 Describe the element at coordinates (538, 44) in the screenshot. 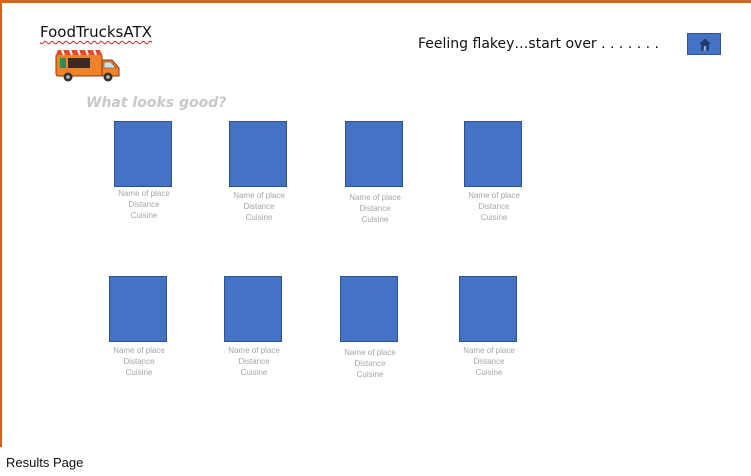

I see `start-over-link: Feeling flakey…start over . . . . . . .` at that location.